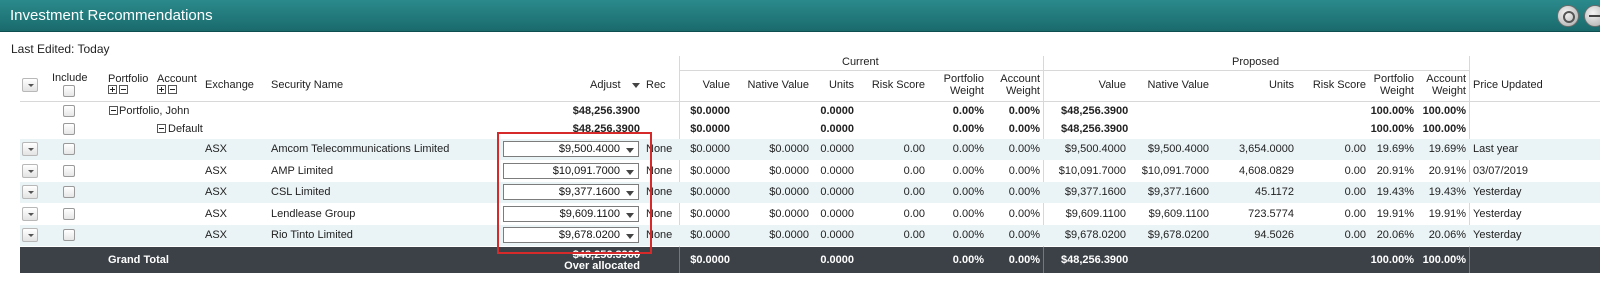  What do you see at coordinates (307, 85) in the screenshot?
I see `col-security-name: Security Name` at bounding box center [307, 85].